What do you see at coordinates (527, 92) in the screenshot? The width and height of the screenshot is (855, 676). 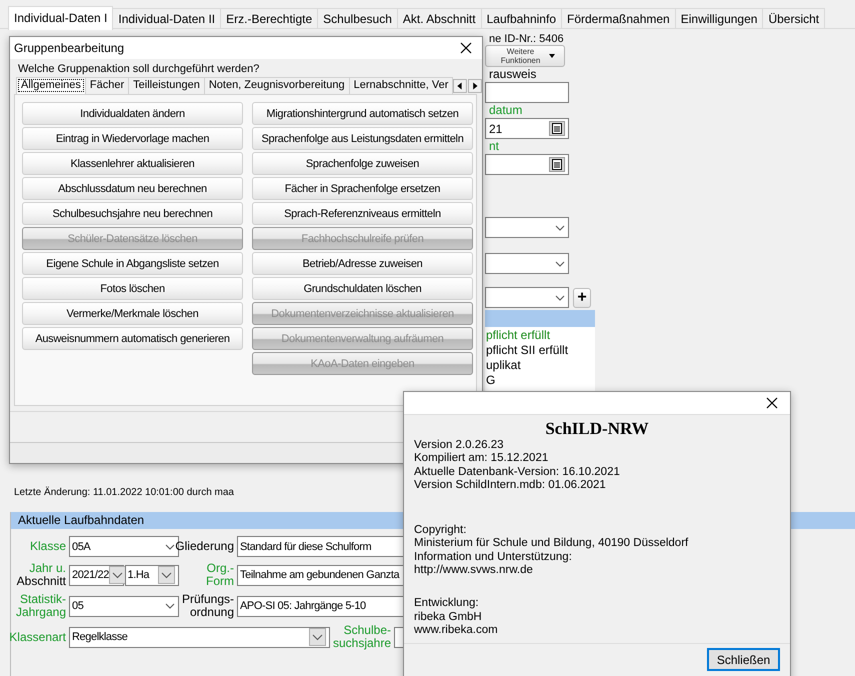 I see `text-field` at bounding box center [527, 92].